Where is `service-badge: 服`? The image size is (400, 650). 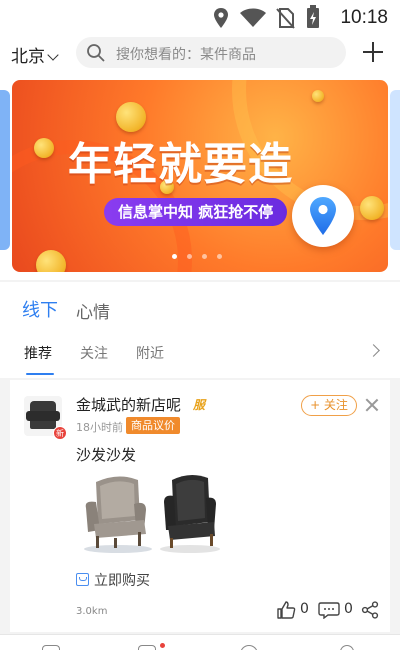 service-badge: 服 is located at coordinates (199, 405).